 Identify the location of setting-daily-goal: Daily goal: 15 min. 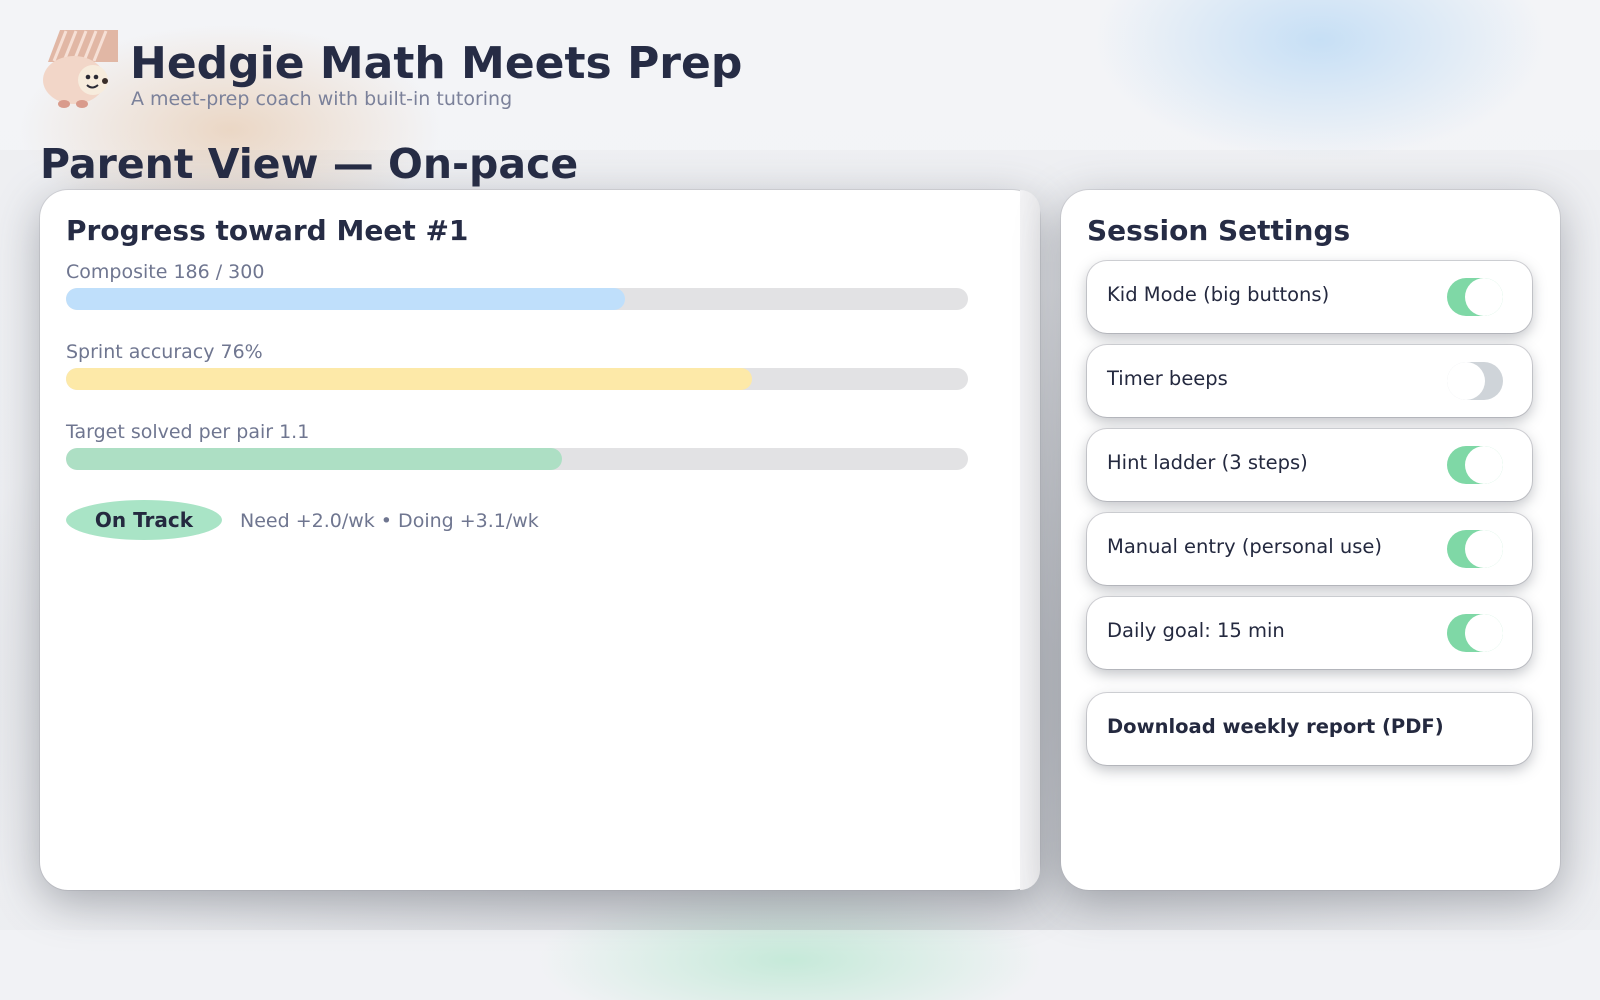
(1309, 633).